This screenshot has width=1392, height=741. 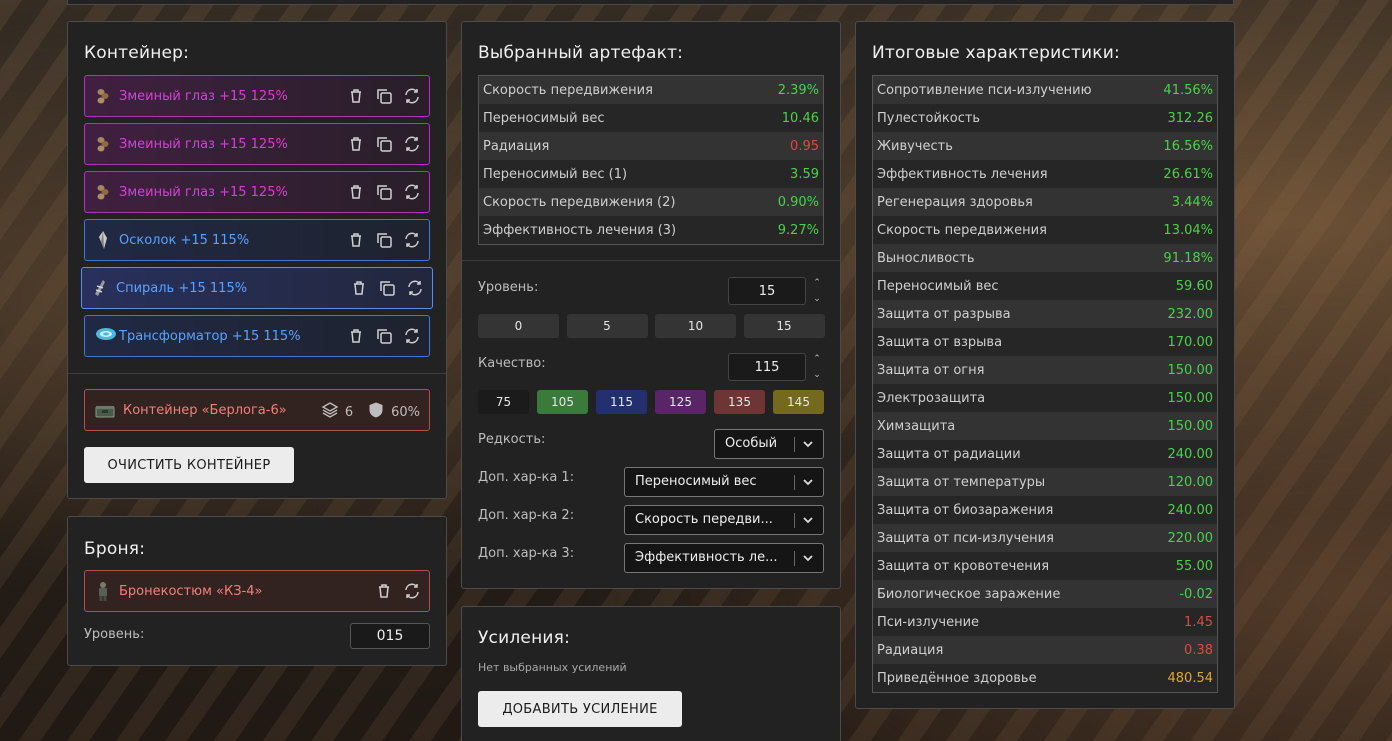 What do you see at coordinates (965, 510) in the screenshot?
I see `stat-name: Защита от биозаражения` at bounding box center [965, 510].